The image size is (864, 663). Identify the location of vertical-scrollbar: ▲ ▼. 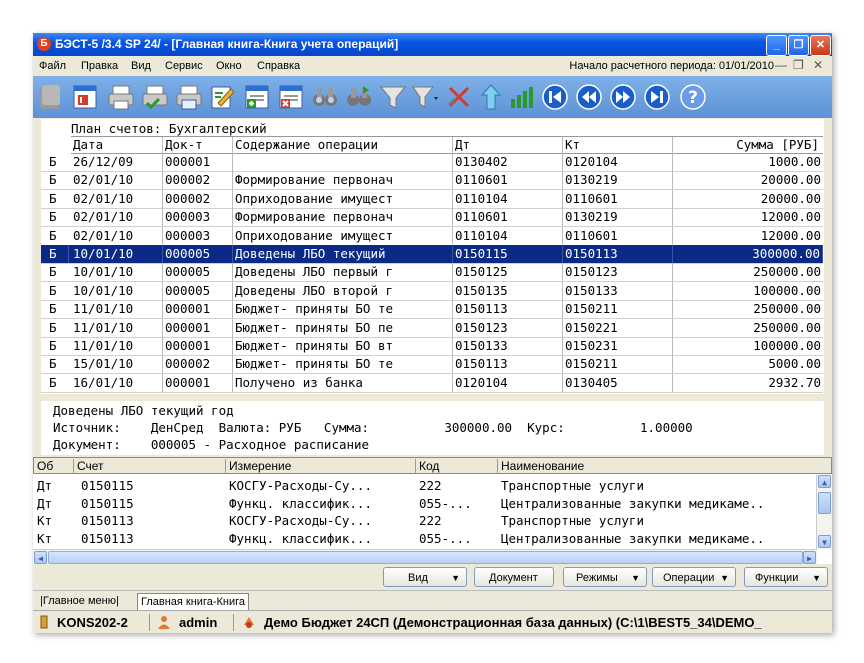
(824, 512).